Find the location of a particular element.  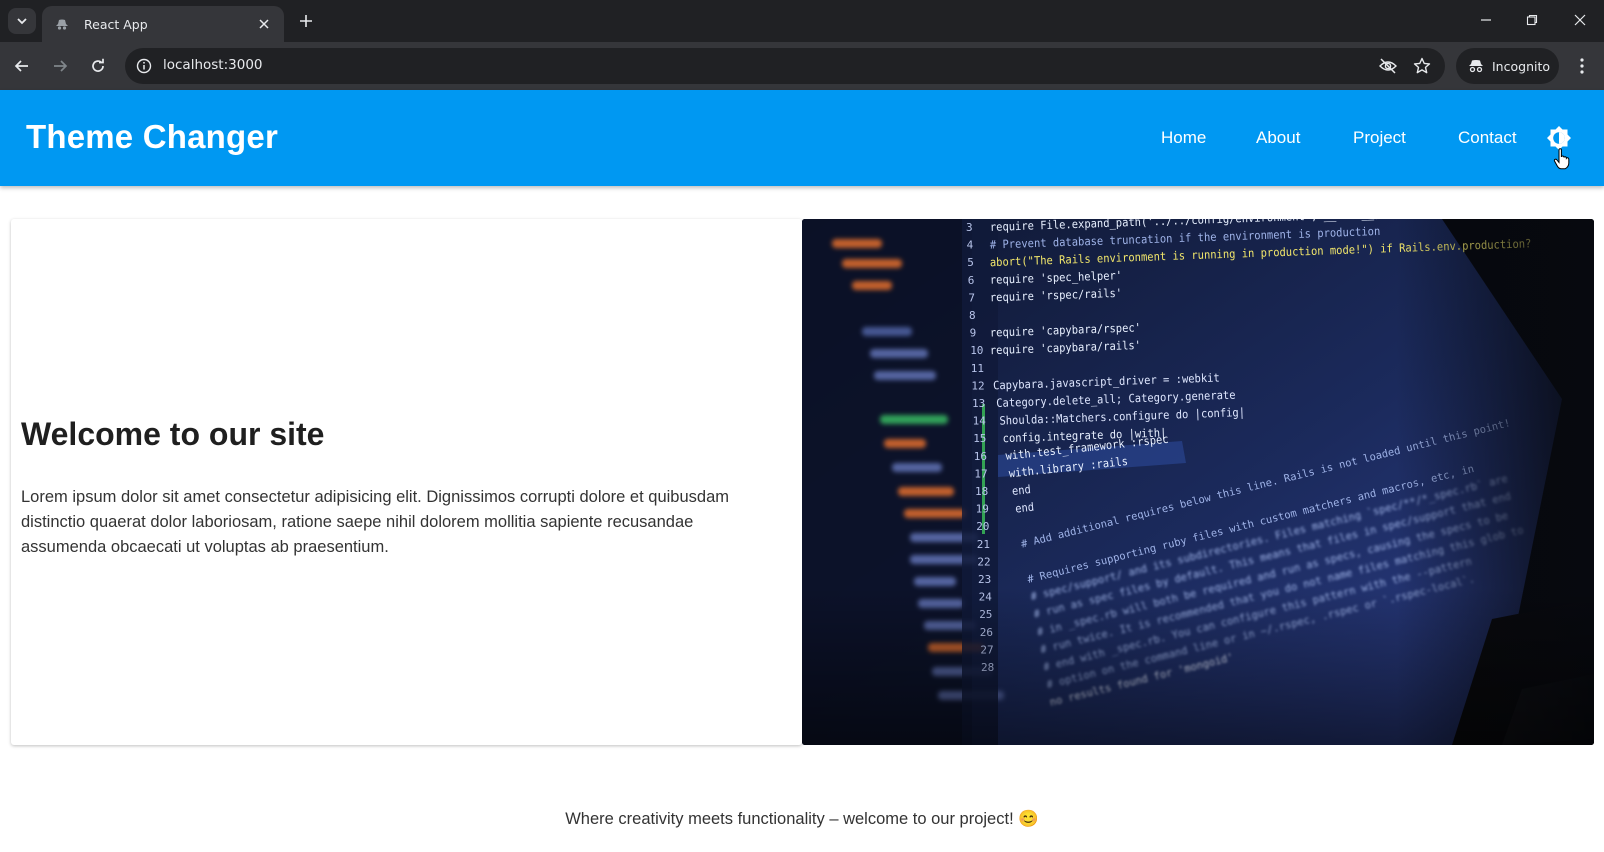

reload-icon is located at coordinates (98, 66).